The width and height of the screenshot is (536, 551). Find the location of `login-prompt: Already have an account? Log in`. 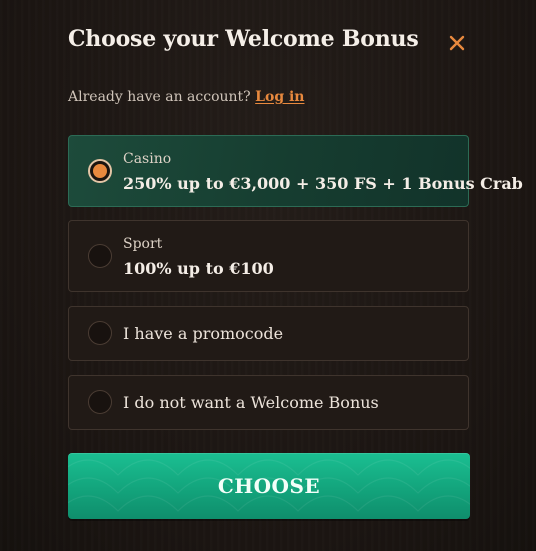

login-prompt: Already have an account? Log in is located at coordinates (186, 97).